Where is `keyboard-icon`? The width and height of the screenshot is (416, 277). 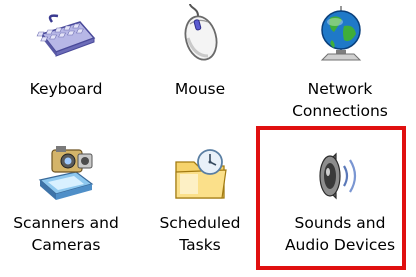 keyboard-icon is located at coordinates (66, 36).